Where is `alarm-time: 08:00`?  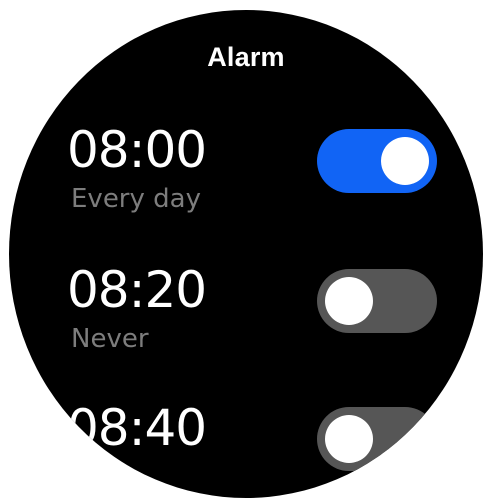
alarm-time: 08:00 is located at coordinates (137, 150).